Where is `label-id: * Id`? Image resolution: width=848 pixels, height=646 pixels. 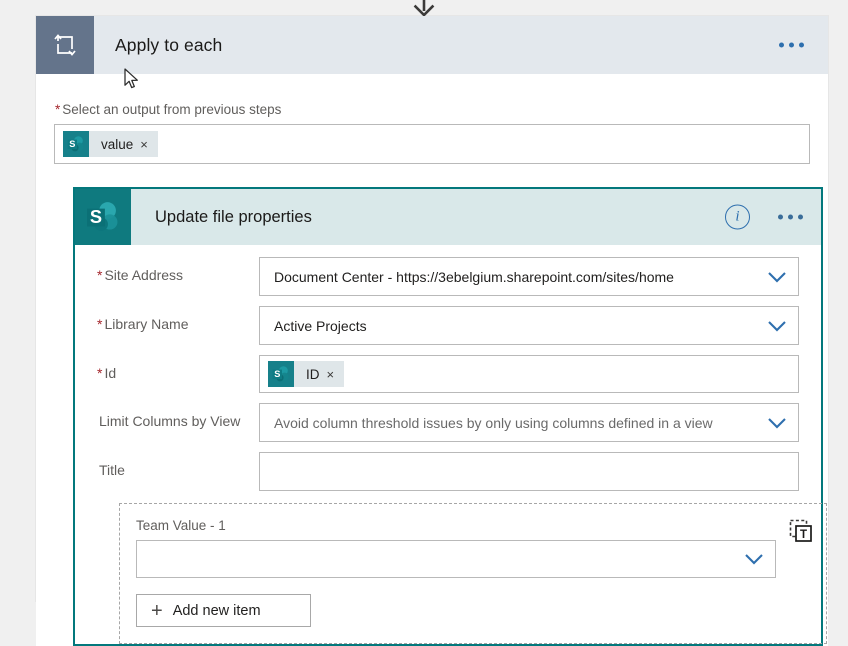 label-id: * Id is located at coordinates (178, 368).